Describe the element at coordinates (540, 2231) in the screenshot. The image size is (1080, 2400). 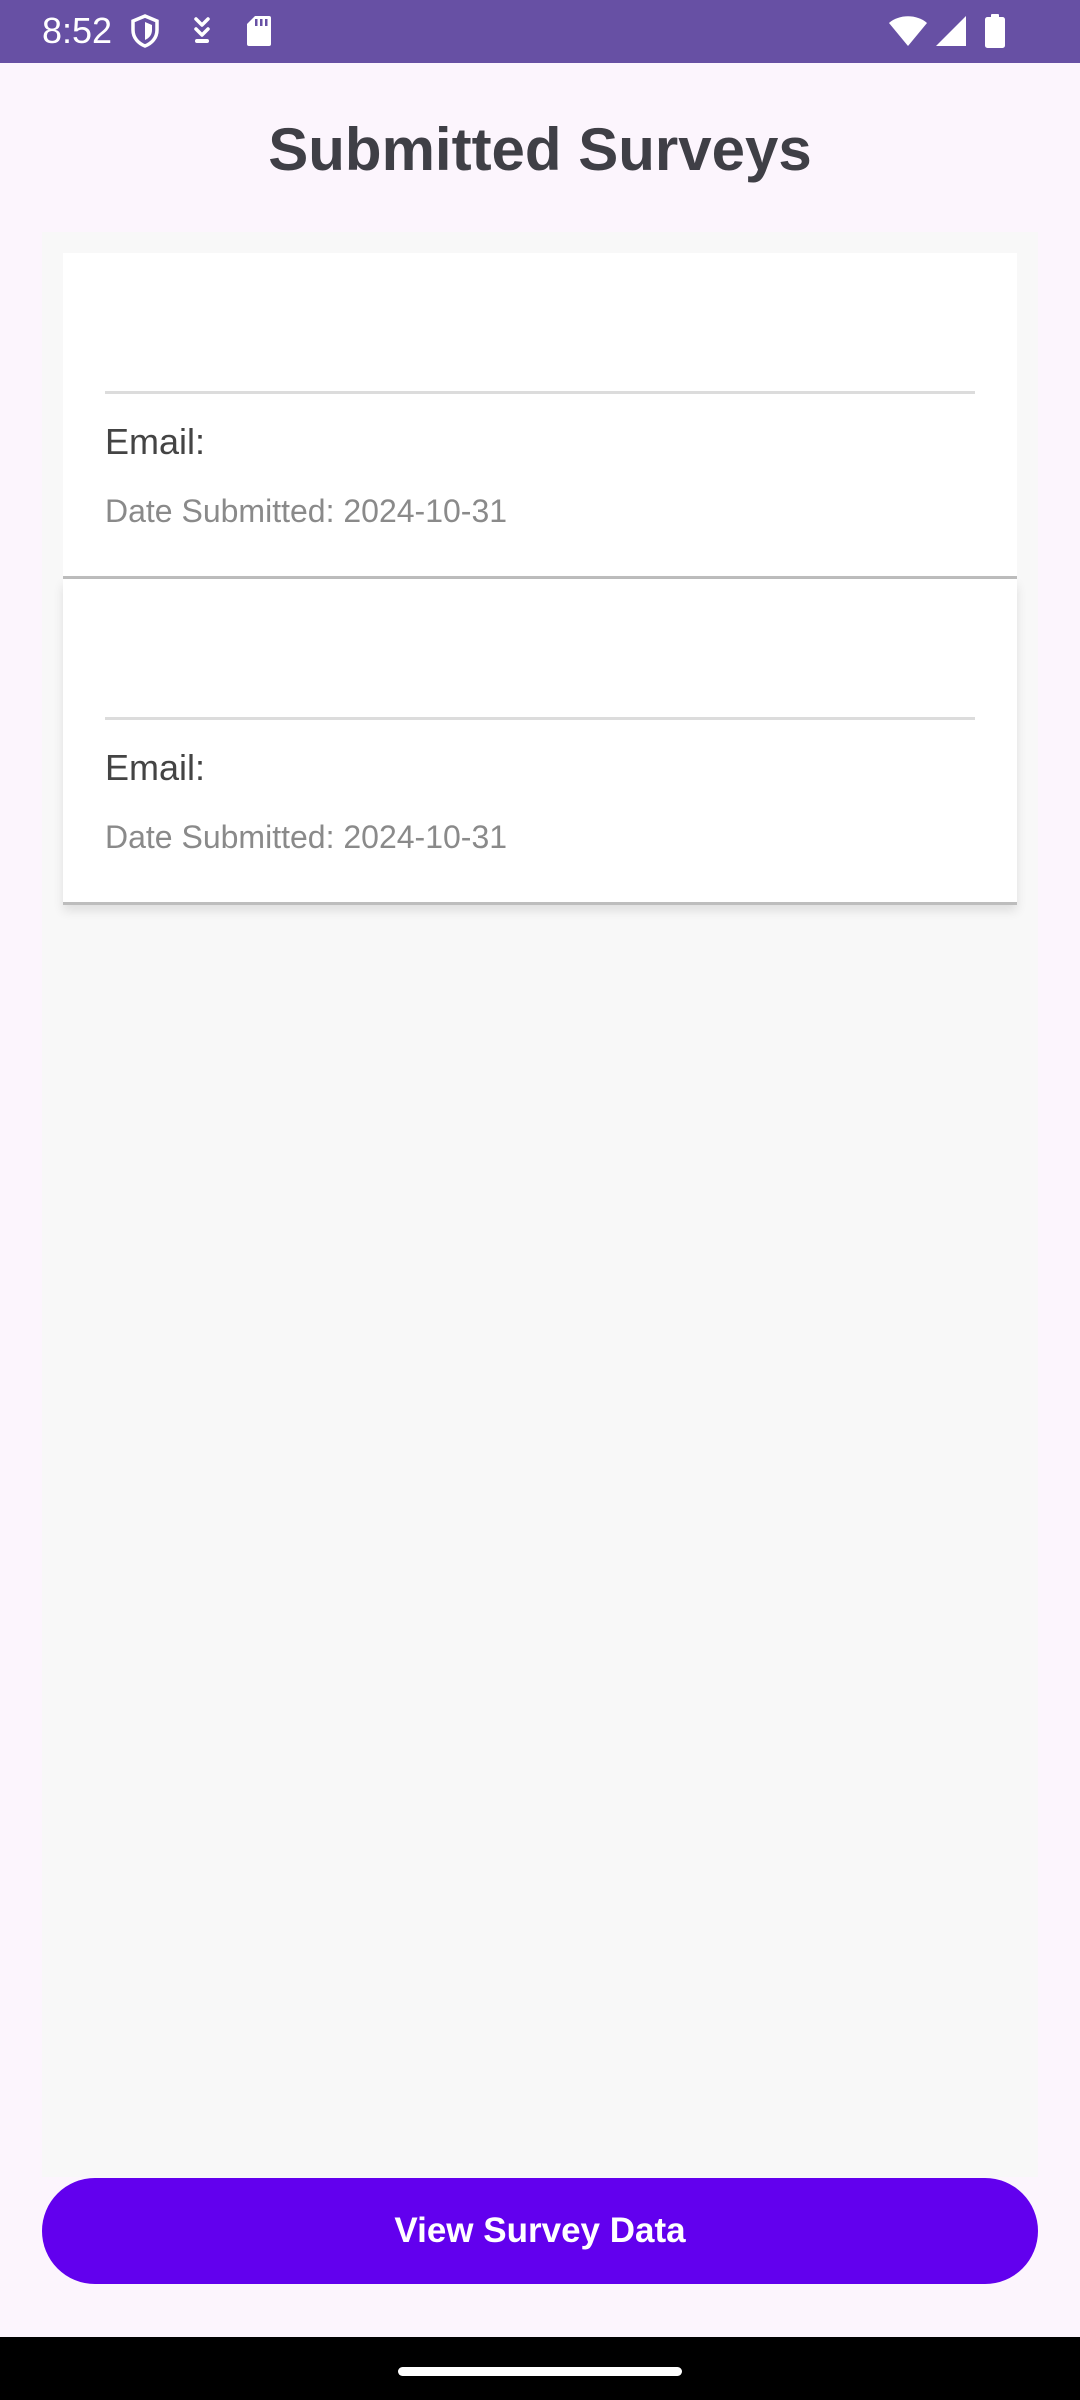
I see `view-survey-data-button: View Survey Data` at that location.